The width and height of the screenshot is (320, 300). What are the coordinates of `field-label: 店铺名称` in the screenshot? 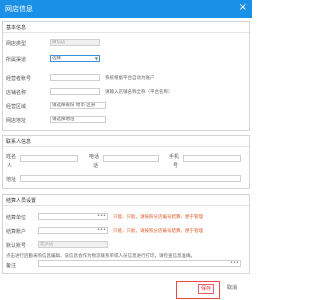 It's located at (16, 93).